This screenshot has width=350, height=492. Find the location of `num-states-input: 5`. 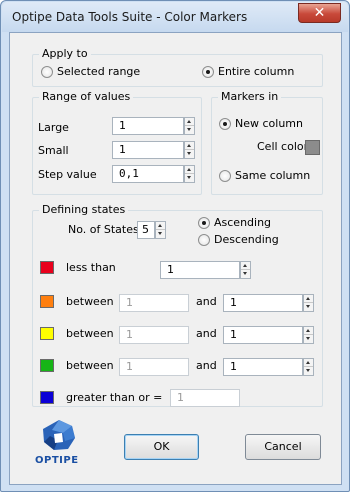

num-states-input: 5 is located at coordinates (146, 230).